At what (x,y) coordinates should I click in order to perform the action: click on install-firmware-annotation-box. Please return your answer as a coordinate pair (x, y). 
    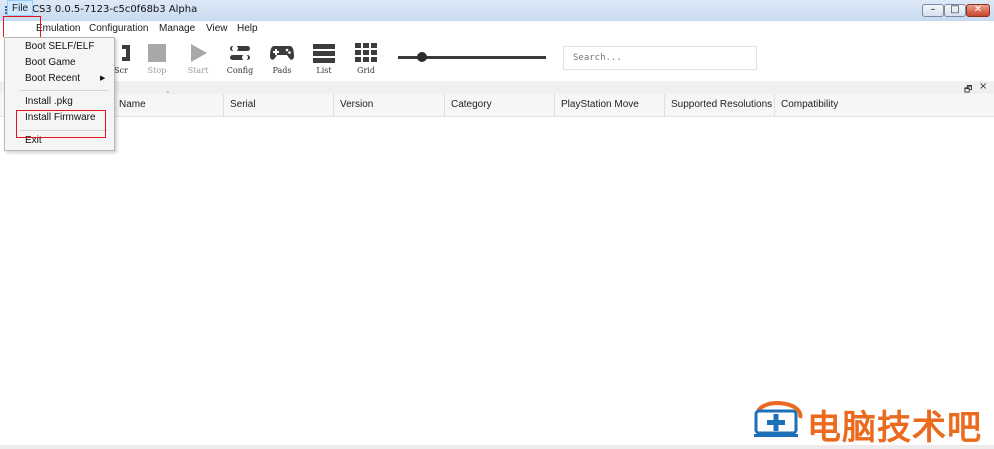
    Looking at the image, I should click on (61, 124).